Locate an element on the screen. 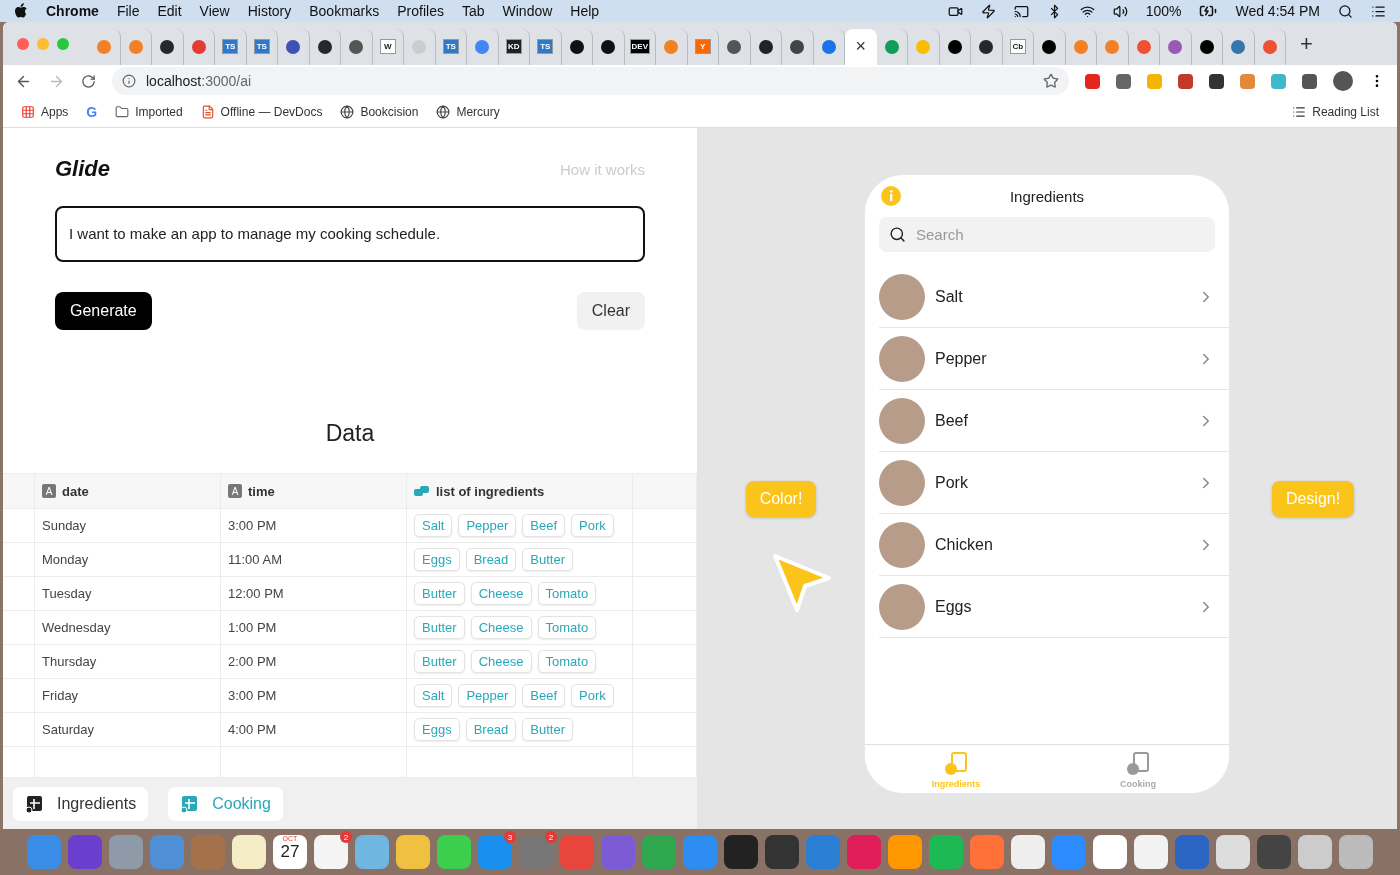 The width and height of the screenshot is (1400, 875). bookmark: G is located at coordinates (92, 112).